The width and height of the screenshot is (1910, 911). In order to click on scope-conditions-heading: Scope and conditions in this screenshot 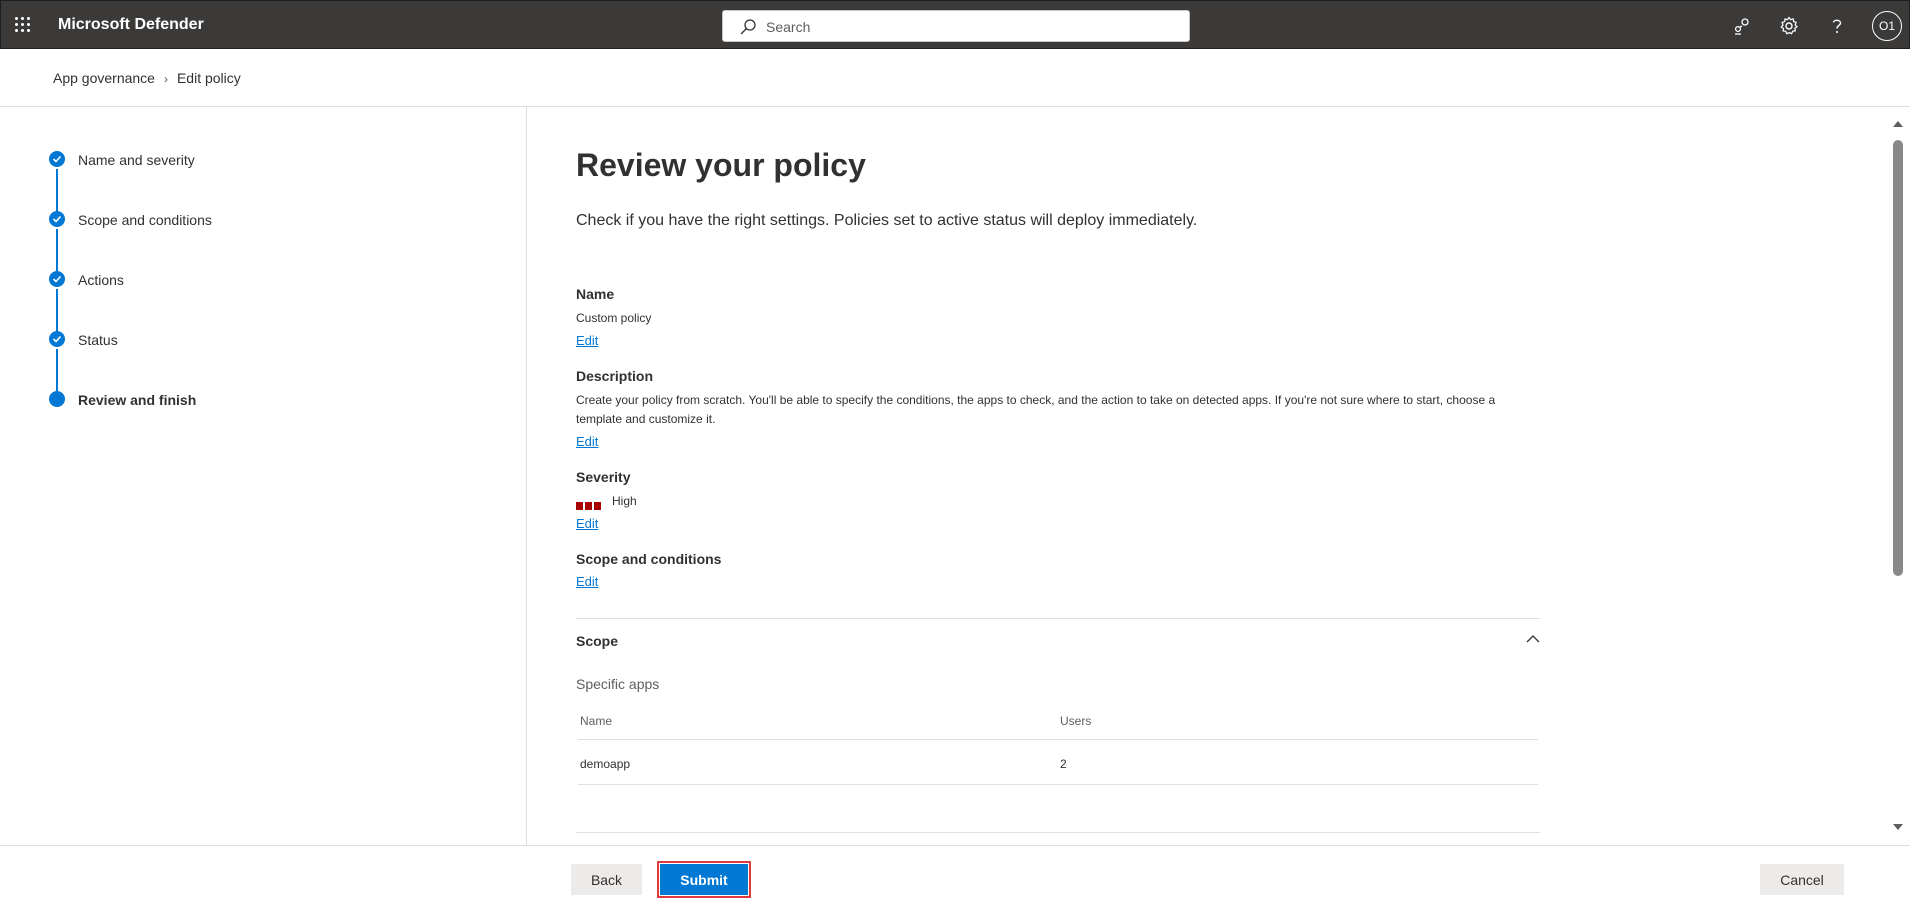, I will do `click(649, 559)`.